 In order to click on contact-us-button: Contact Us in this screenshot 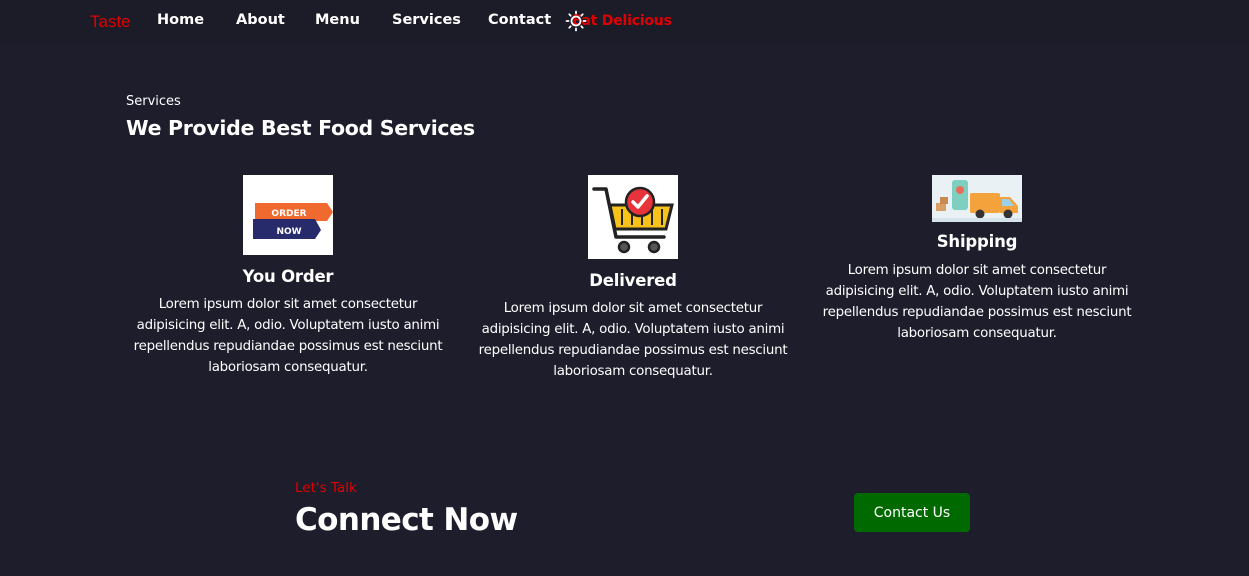, I will do `click(912, 512)`.